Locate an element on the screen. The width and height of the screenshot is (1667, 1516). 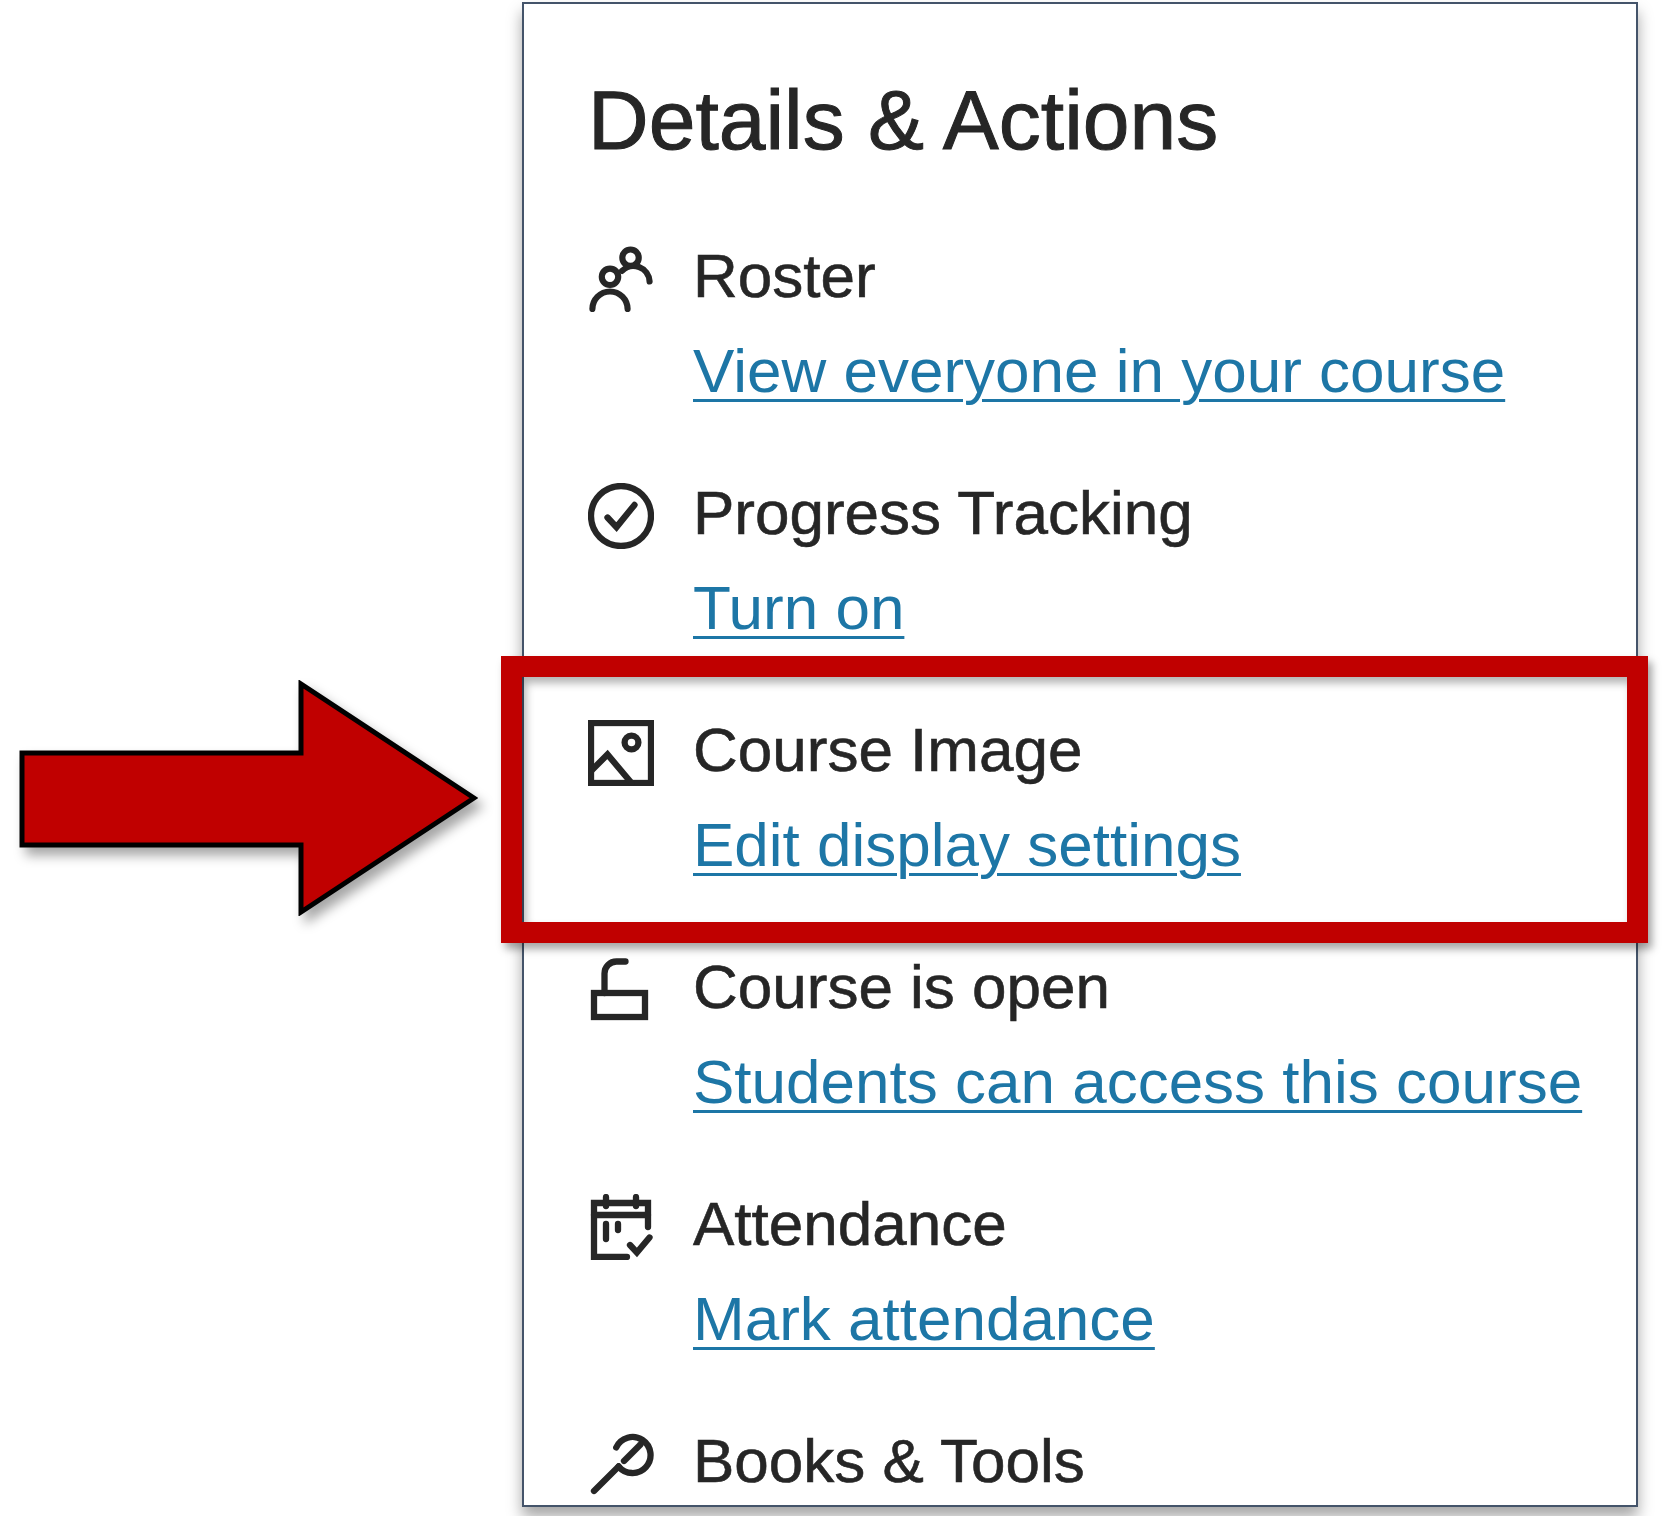
section-title: Roster is located at coordinates (784, 276).